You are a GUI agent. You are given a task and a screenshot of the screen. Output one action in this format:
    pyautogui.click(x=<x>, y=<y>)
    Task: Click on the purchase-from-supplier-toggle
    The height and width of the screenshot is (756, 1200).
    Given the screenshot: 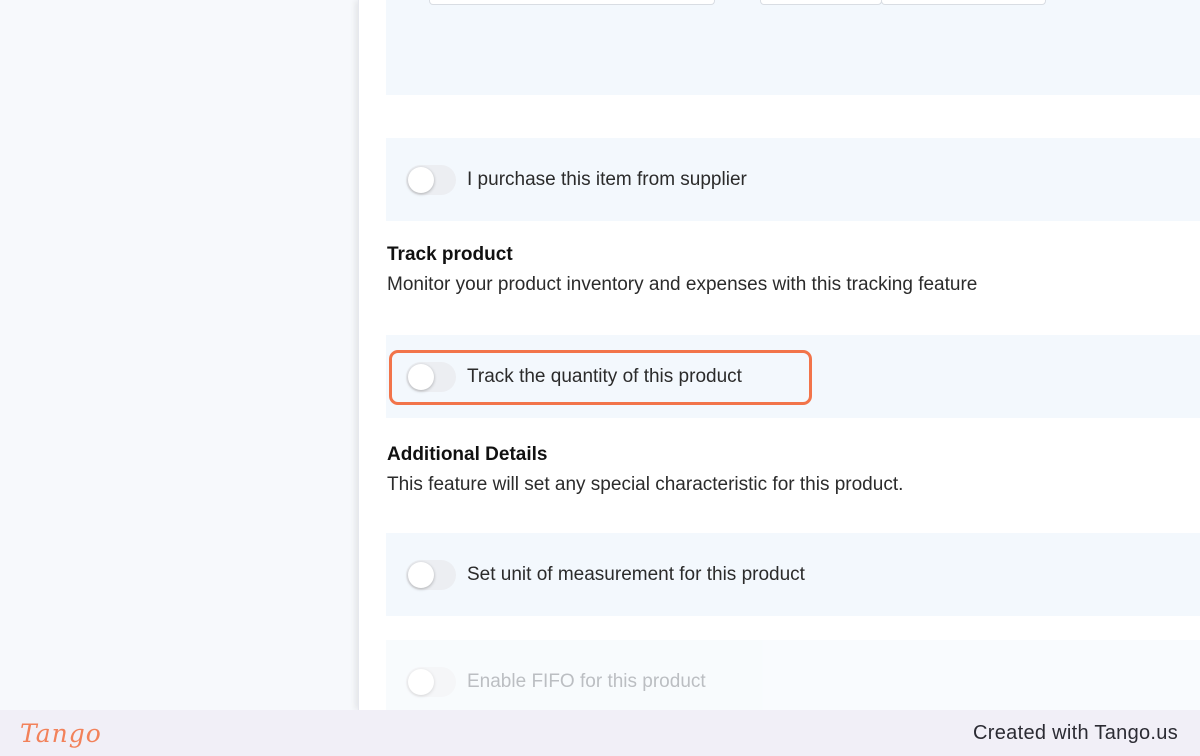 What is the action you would take?
    pyautogui.click(x=431, y=179)
    